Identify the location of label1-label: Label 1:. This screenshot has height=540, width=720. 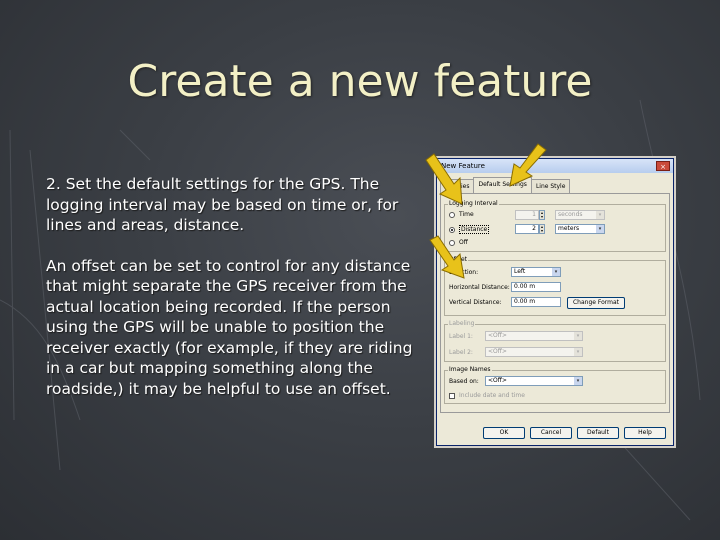
(461, 336).